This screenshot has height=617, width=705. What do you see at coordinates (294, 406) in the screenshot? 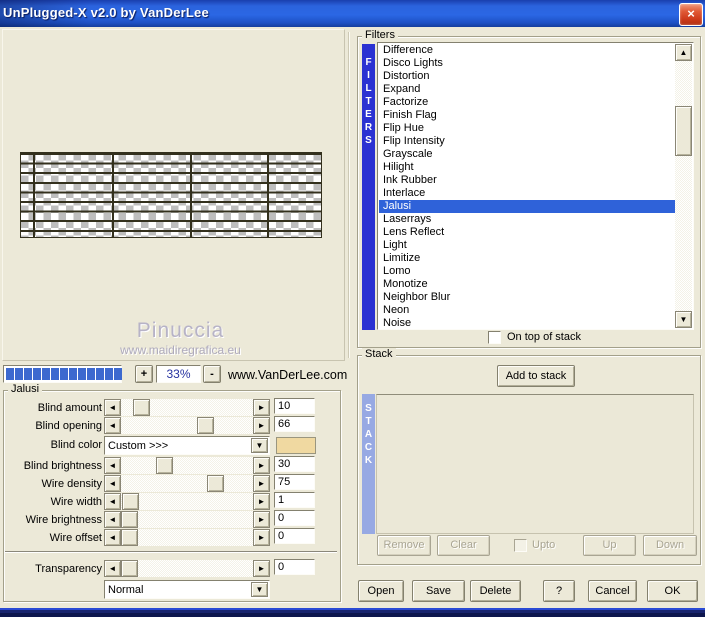
I see `value-field: 10` at bounding box center [294, 406].